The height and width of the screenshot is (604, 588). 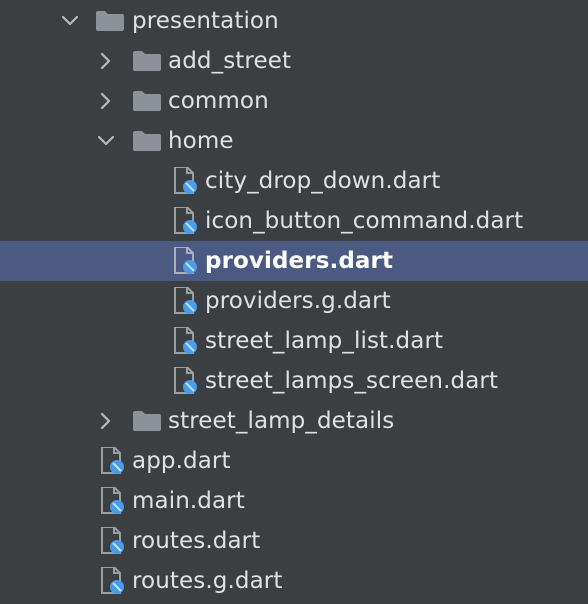 What do you see at coordinates (294, 101) in the screenshot?
I see `tree-item-common: common` at bounding box center [294, 101].